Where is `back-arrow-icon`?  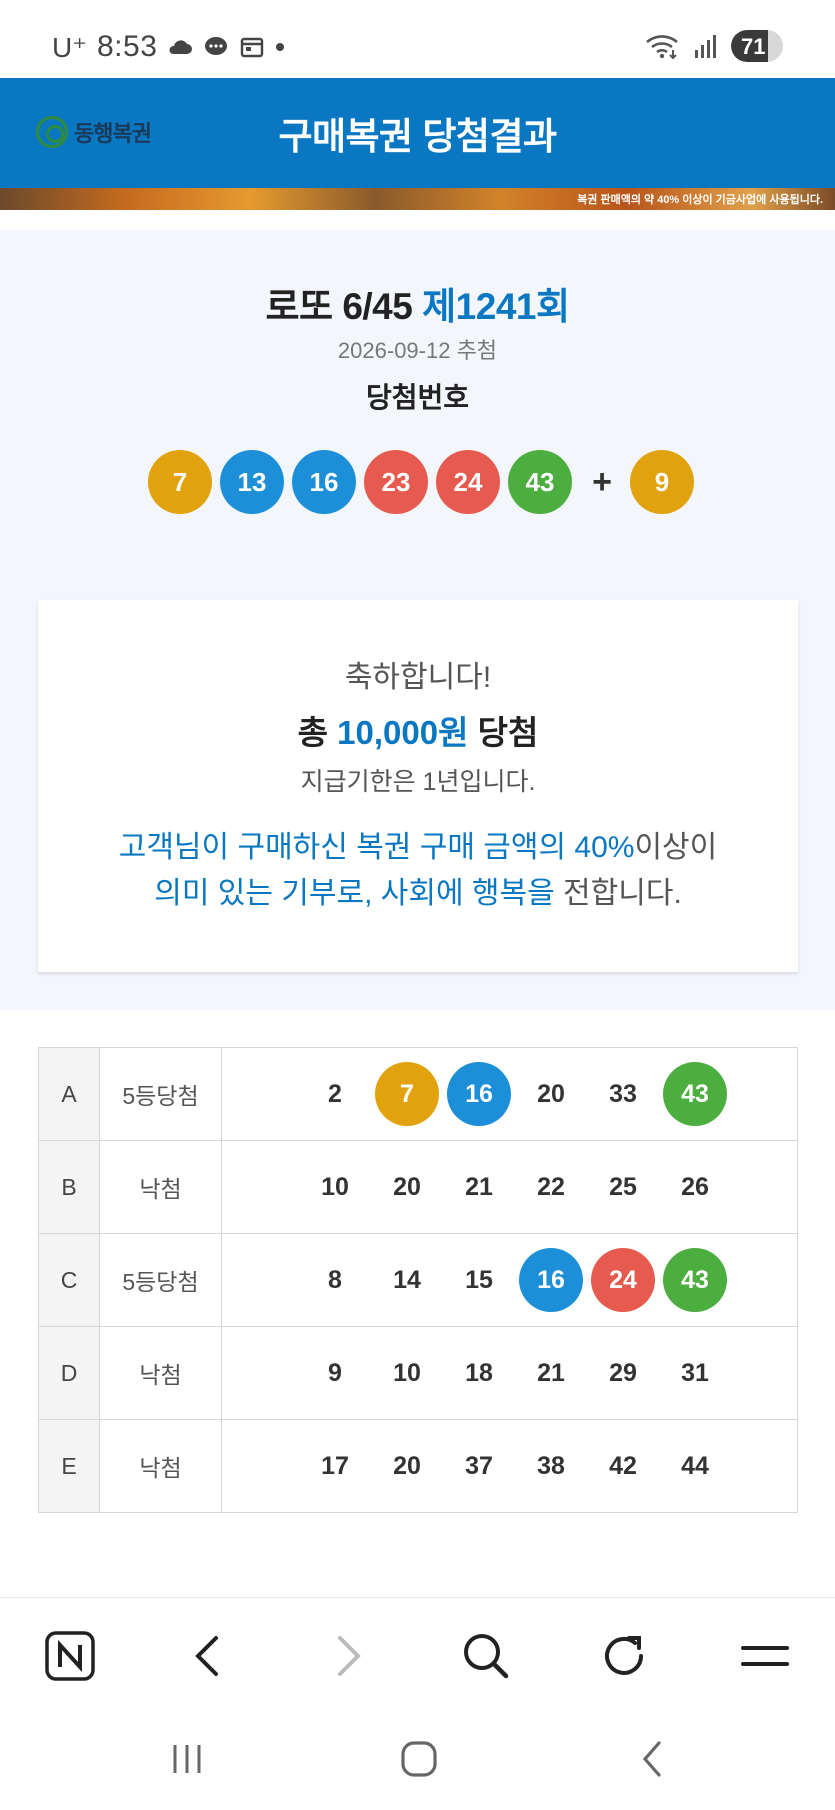
back-arrow-icon is located at coordinates (208, 1656).